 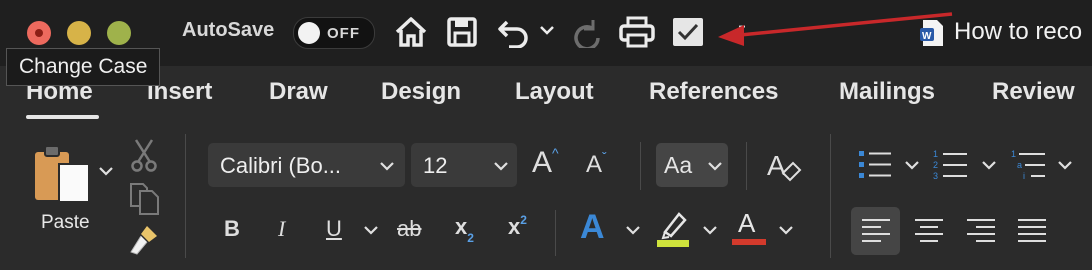 I want to click on bullets-icon, so click(x=875, y=165).